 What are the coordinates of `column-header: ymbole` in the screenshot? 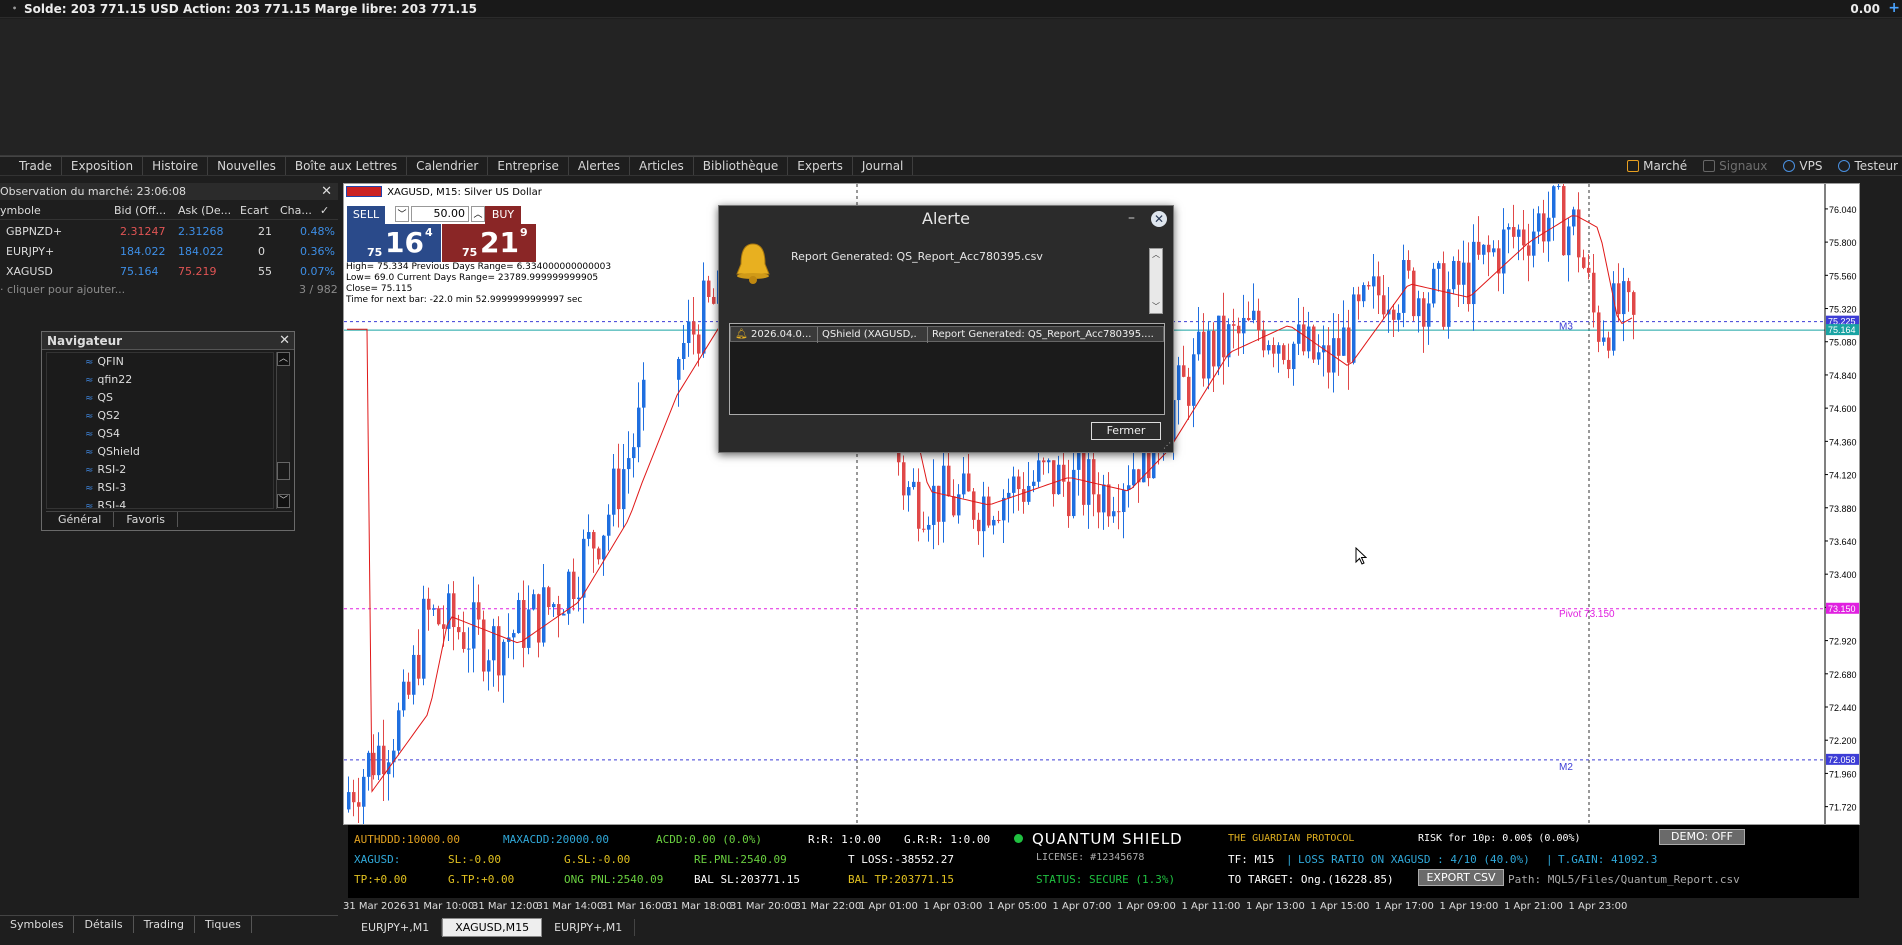 It's located at (20, 210).